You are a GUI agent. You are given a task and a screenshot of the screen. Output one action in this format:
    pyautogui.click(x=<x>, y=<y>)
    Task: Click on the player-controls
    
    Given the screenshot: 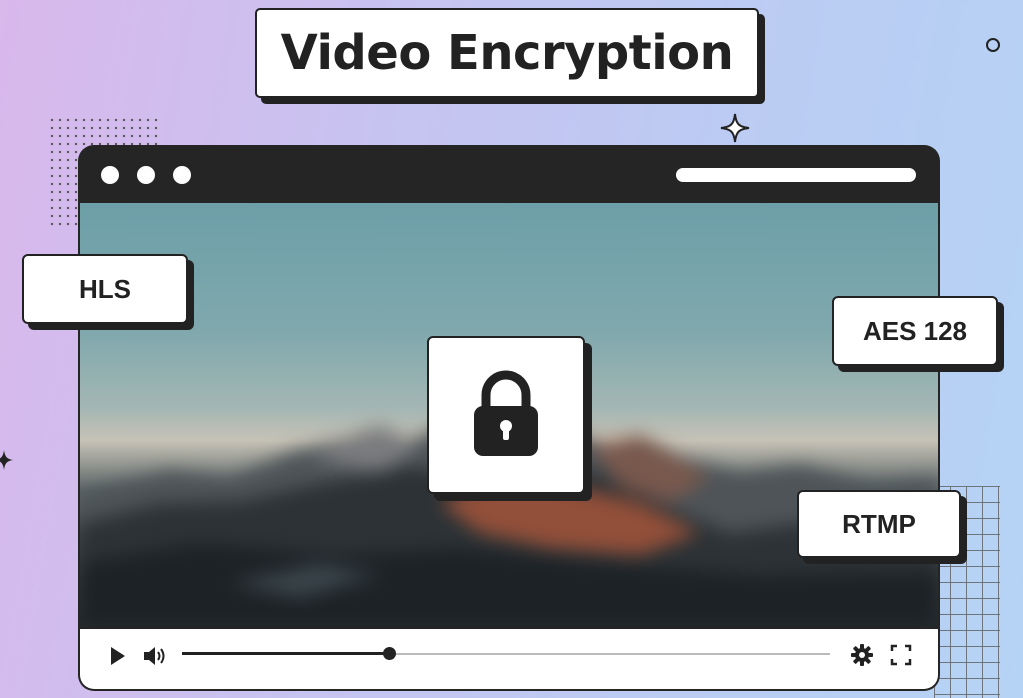 What is the action you would take?
    pyautogui.click(x=509, y=658)
    